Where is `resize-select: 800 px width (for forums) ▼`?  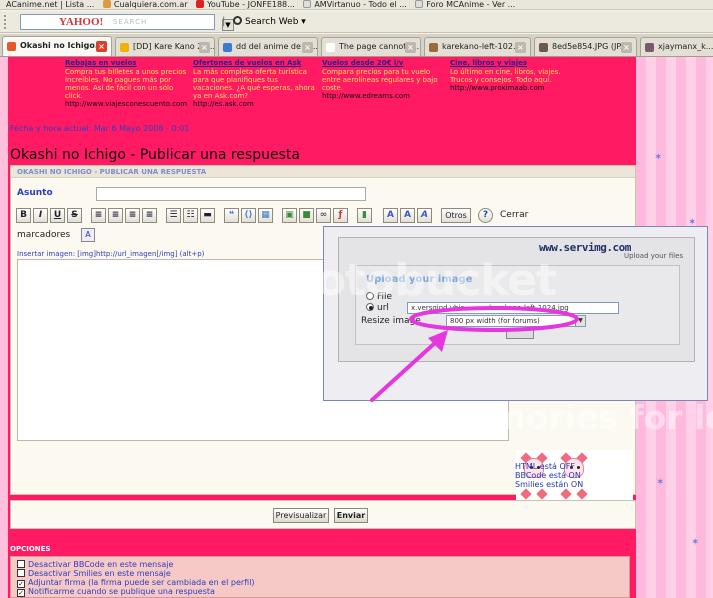 resize-select: 800 px width (for forums) ▼ is located at coordinates (516, 321).